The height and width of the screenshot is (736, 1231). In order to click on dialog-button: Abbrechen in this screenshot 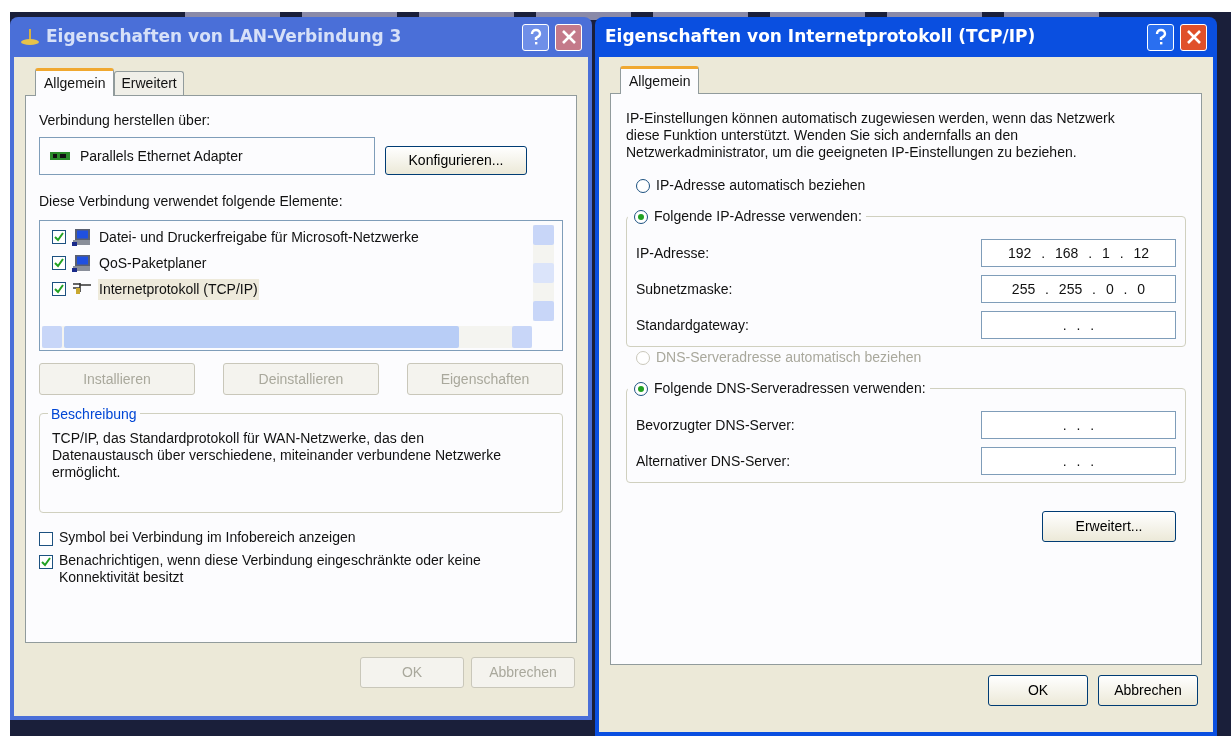, I will do `click(1148, 690)`.